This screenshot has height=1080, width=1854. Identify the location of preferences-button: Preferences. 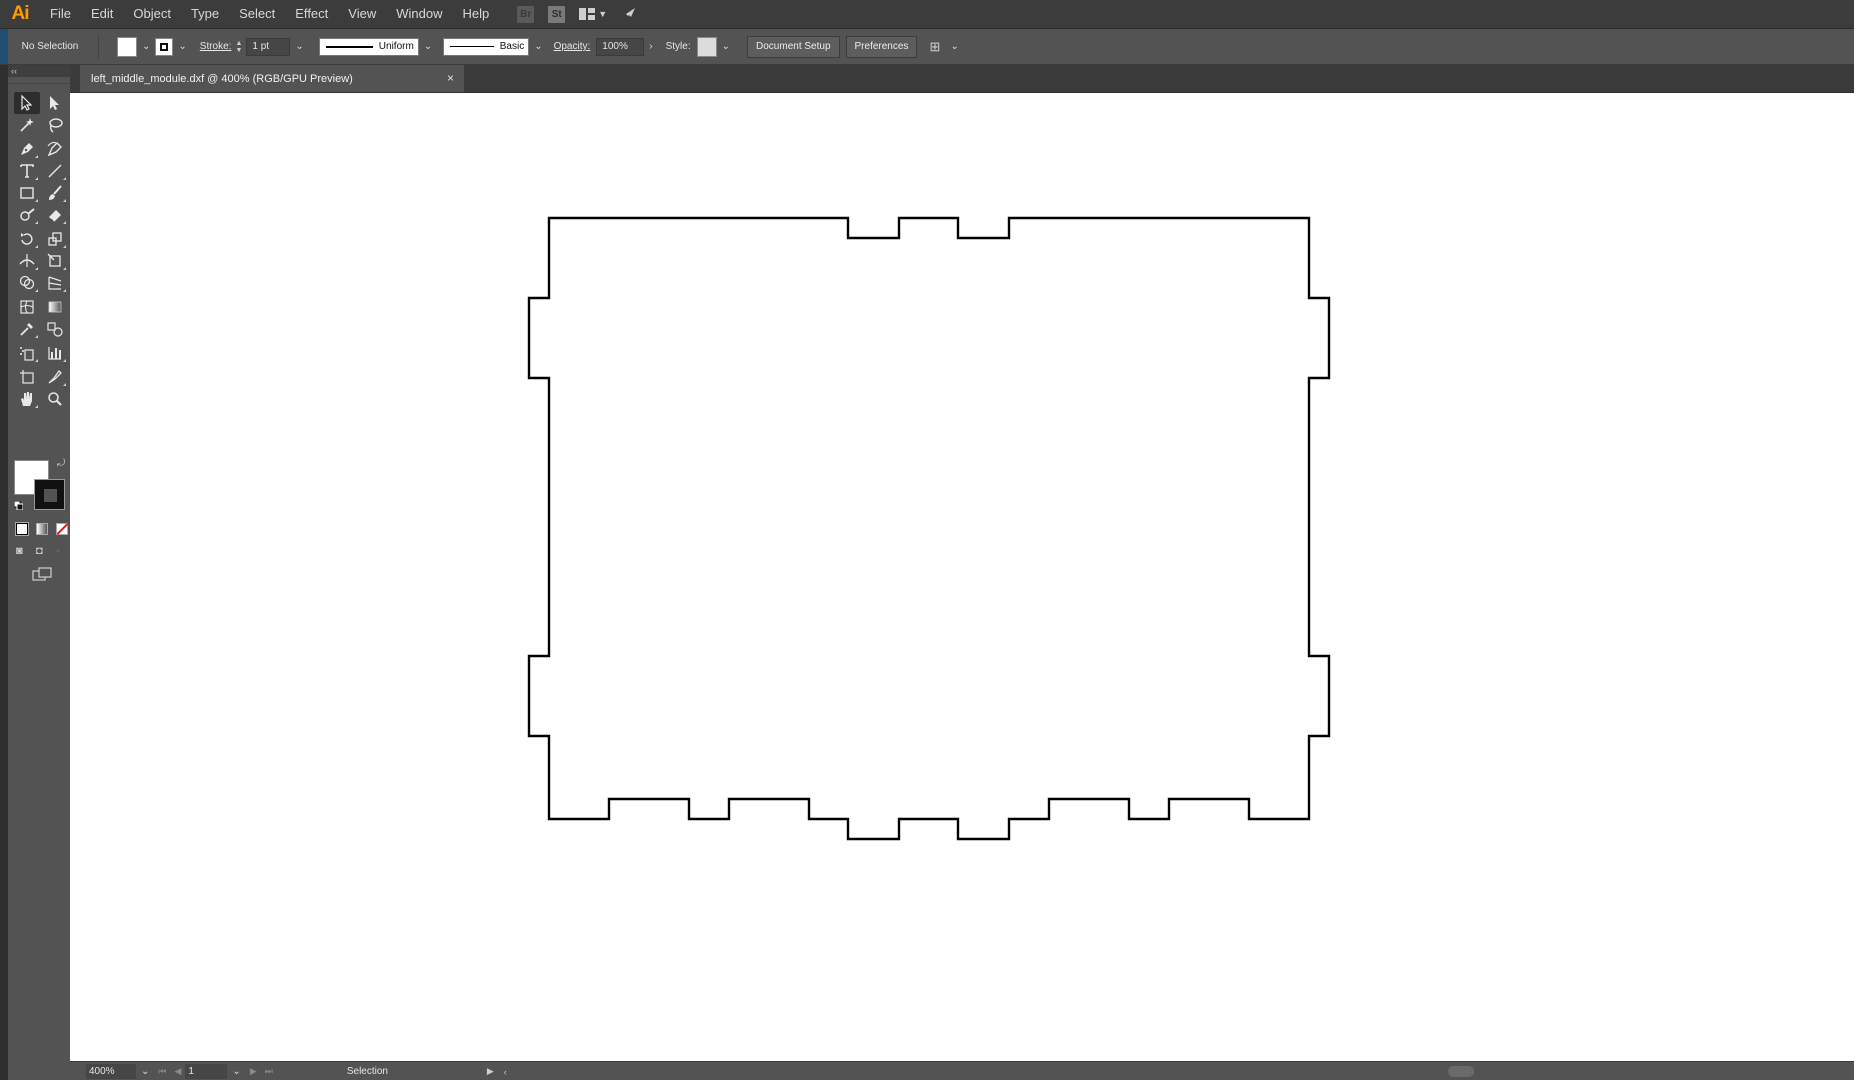
(881, 46).